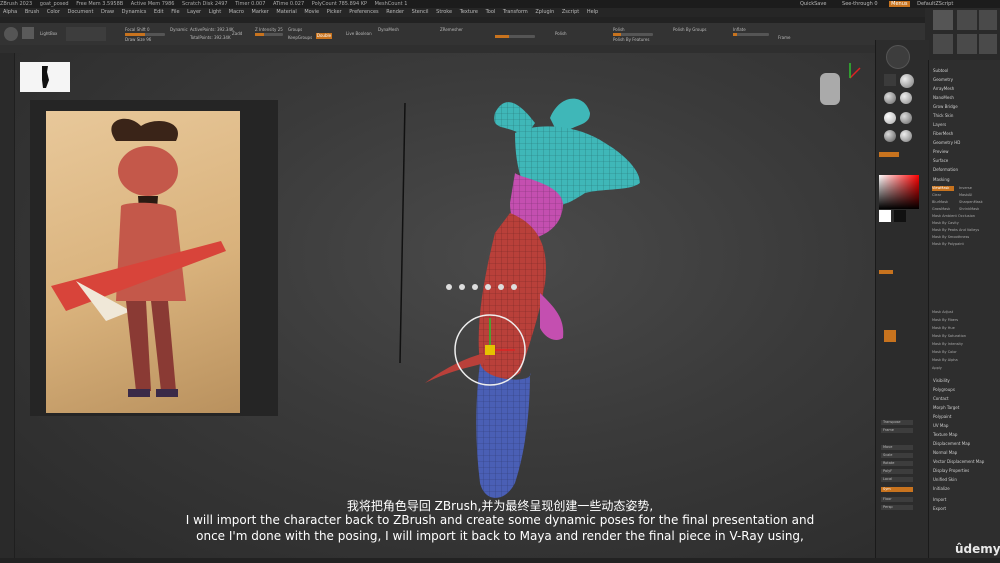 The height and width of the screenshot is (563, 1000). Describe the element at coordinates (890, 80) in the screenshot. I see `frame-icon` at that location.